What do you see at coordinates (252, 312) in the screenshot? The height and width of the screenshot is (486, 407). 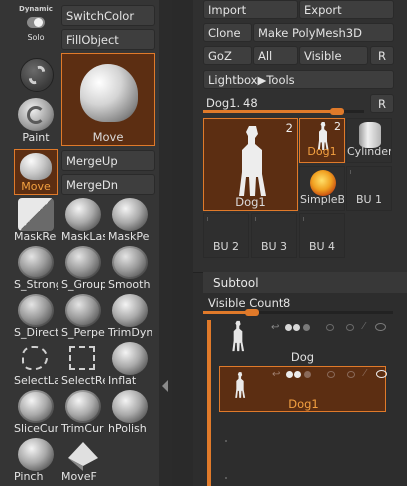 I see `visible-count-handle` at bounding box center [252, 312].